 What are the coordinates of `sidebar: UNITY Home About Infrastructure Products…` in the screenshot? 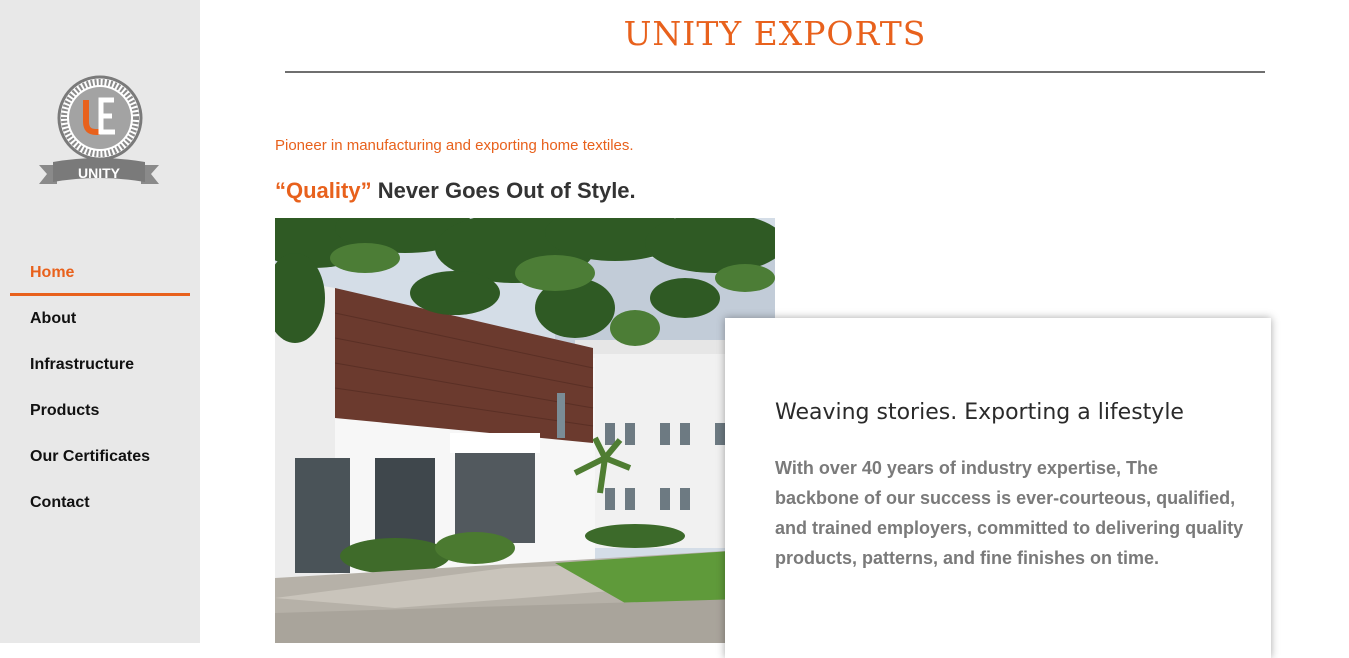 It's located at (100, 321).